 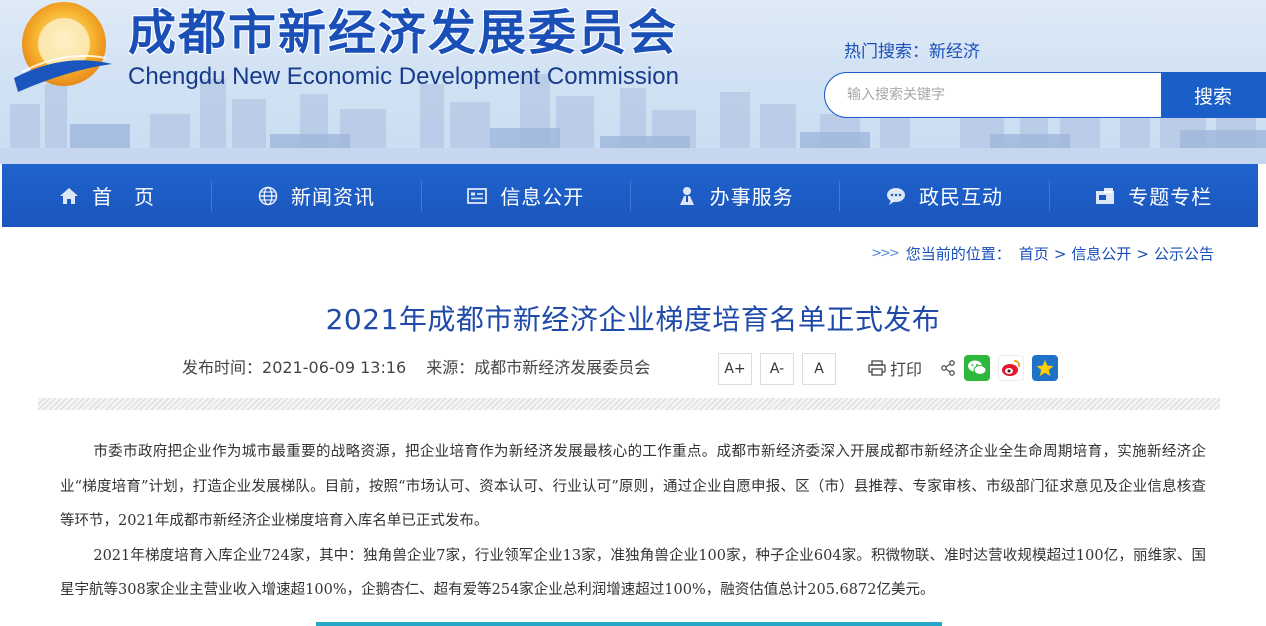 I want to click on double-chevron-right-icon: >>>, so click(x=885, y=253).